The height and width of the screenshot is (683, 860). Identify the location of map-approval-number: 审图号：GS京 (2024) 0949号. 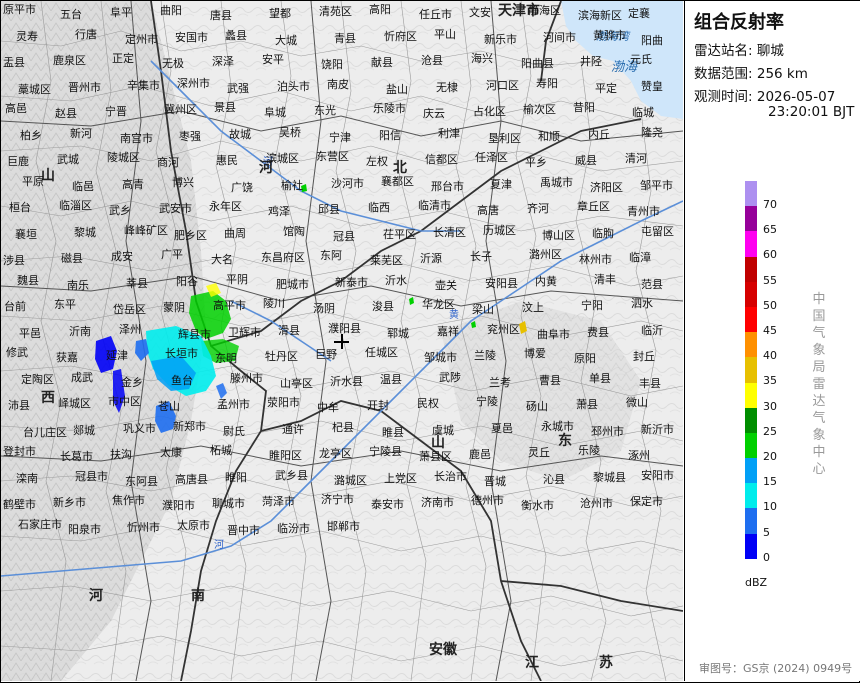
(776, 668).